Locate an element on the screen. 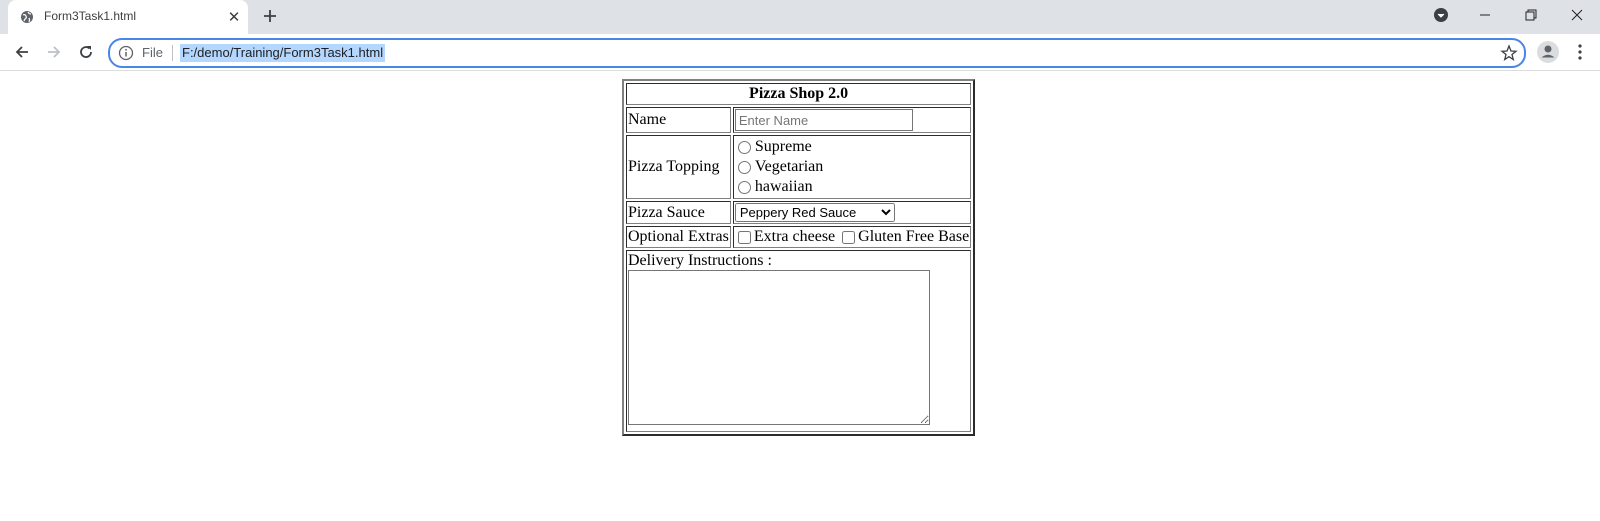 This screenshot has width=1600, height=521. tab-search-icon is located at coordinates (1441, 15).